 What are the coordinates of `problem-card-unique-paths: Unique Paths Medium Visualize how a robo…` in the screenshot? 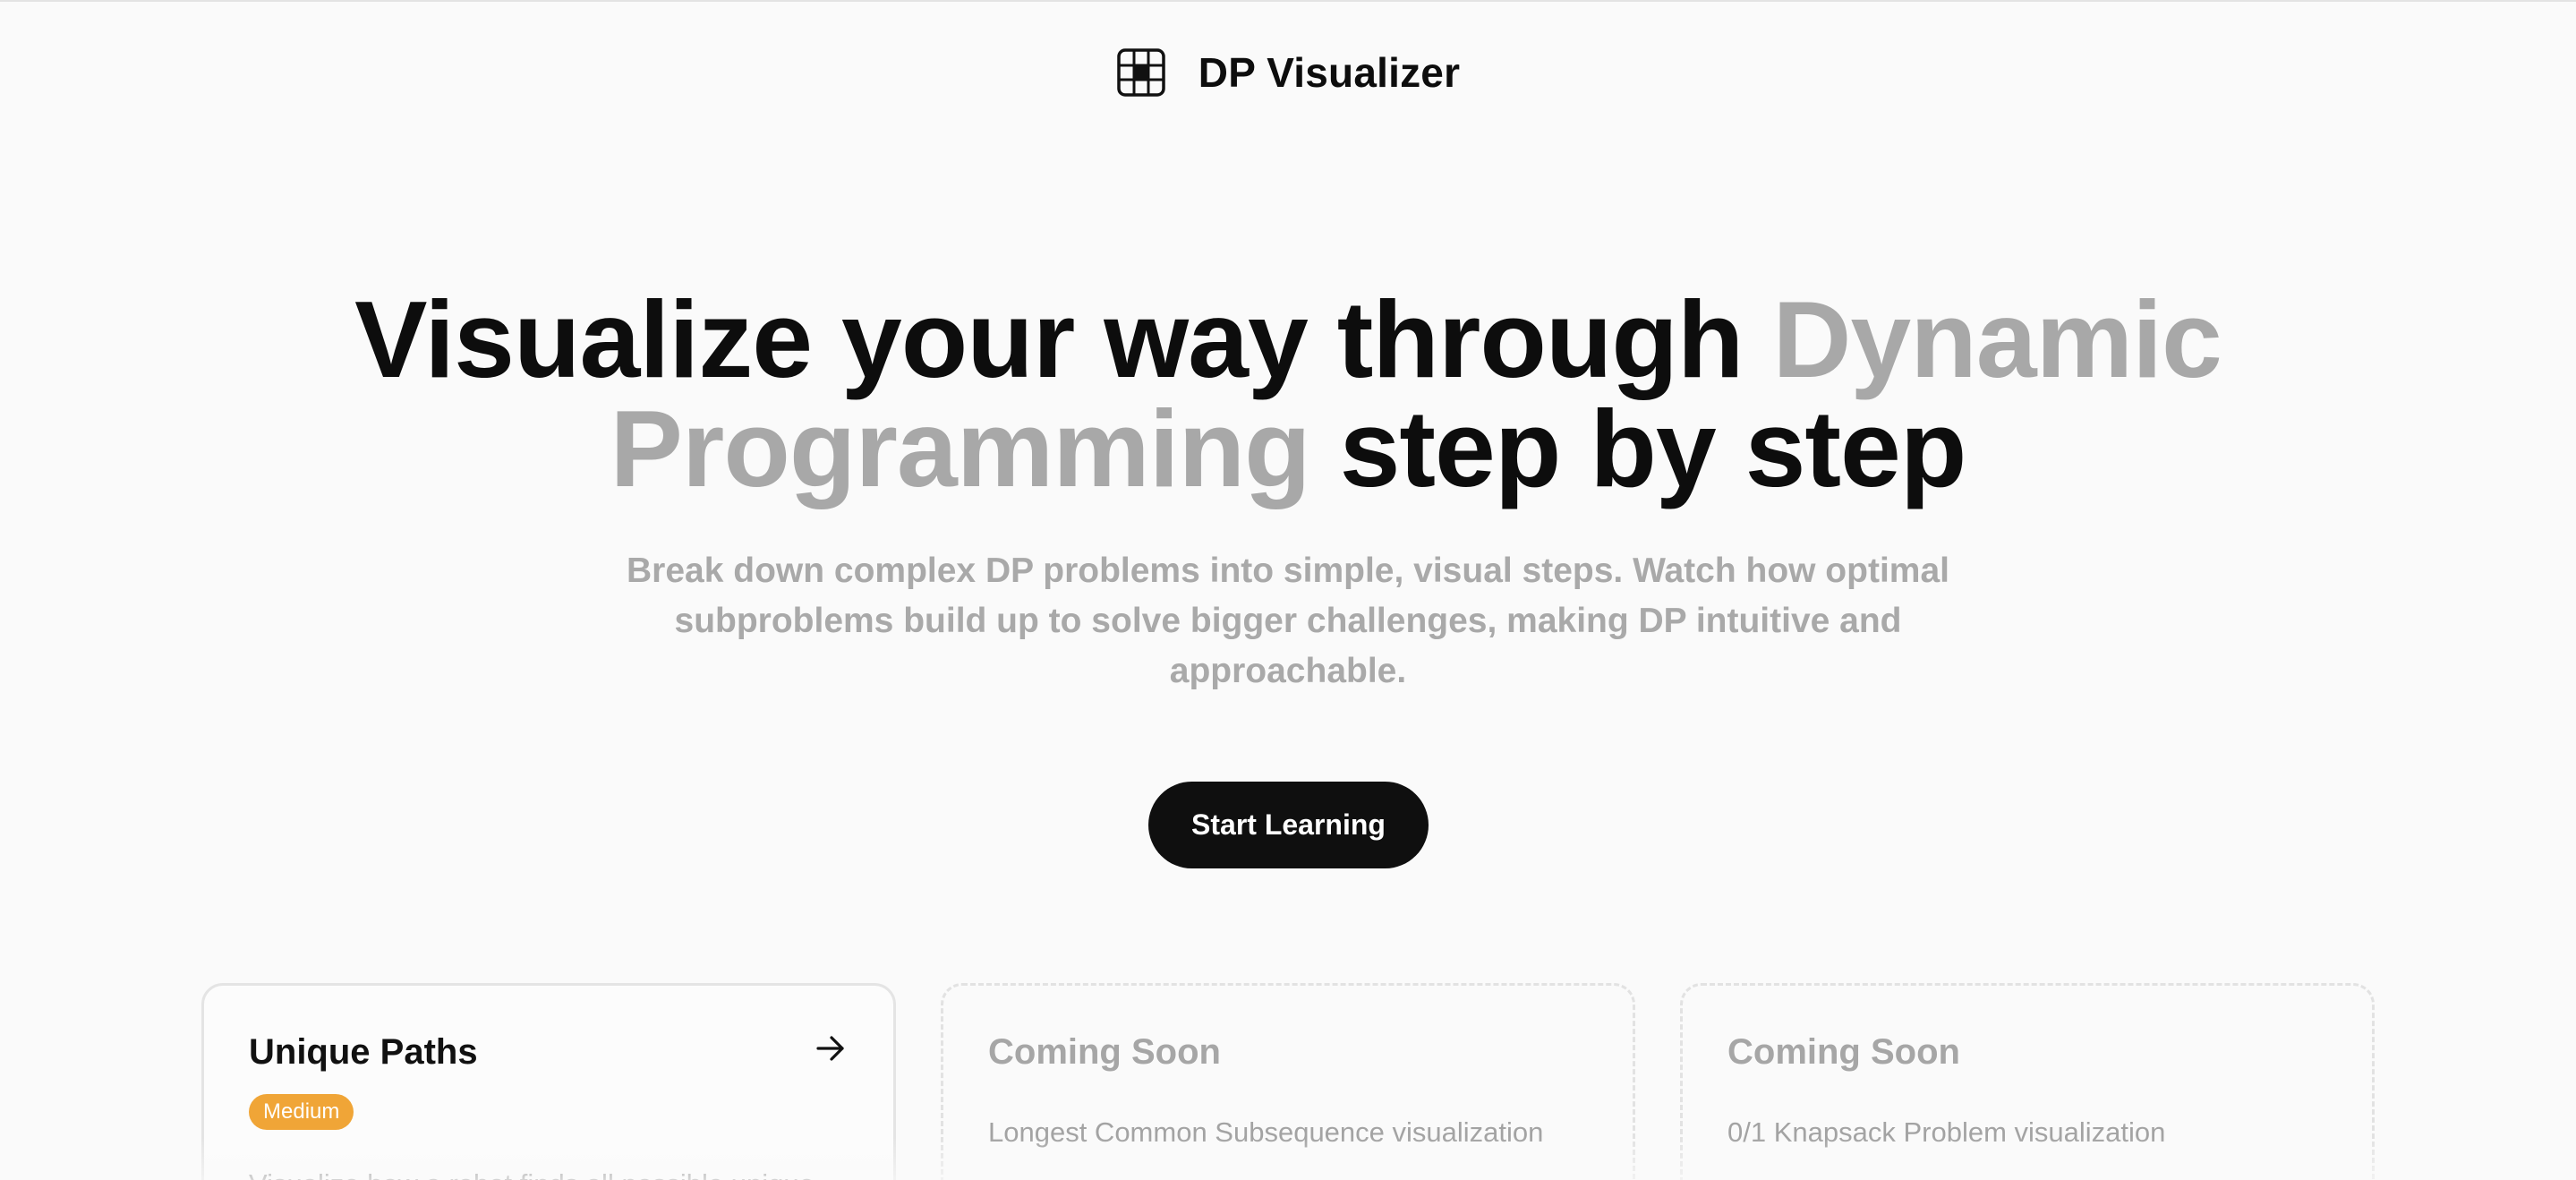 It's located at (548, 1081).